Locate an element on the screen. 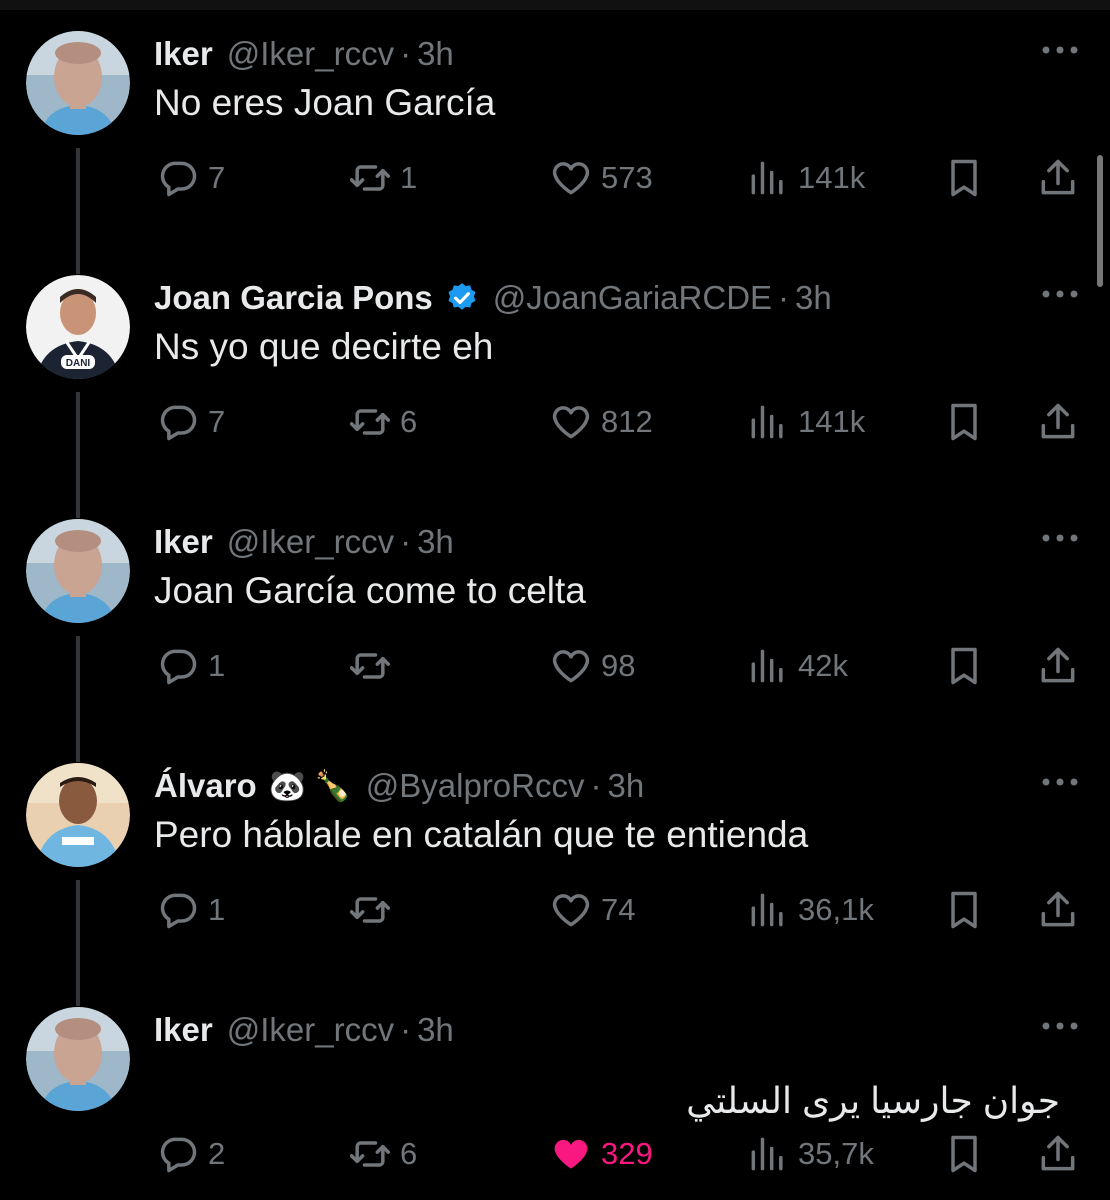  views-button: 36,1k is located at coordinates (810, 910).